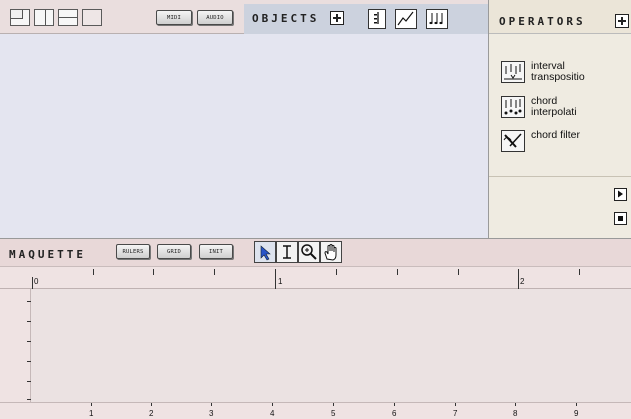  What do you see at coordinates (265, 252) in the screenshot?
I see `arrow-tool-icon` at bounding box center [265, 252].